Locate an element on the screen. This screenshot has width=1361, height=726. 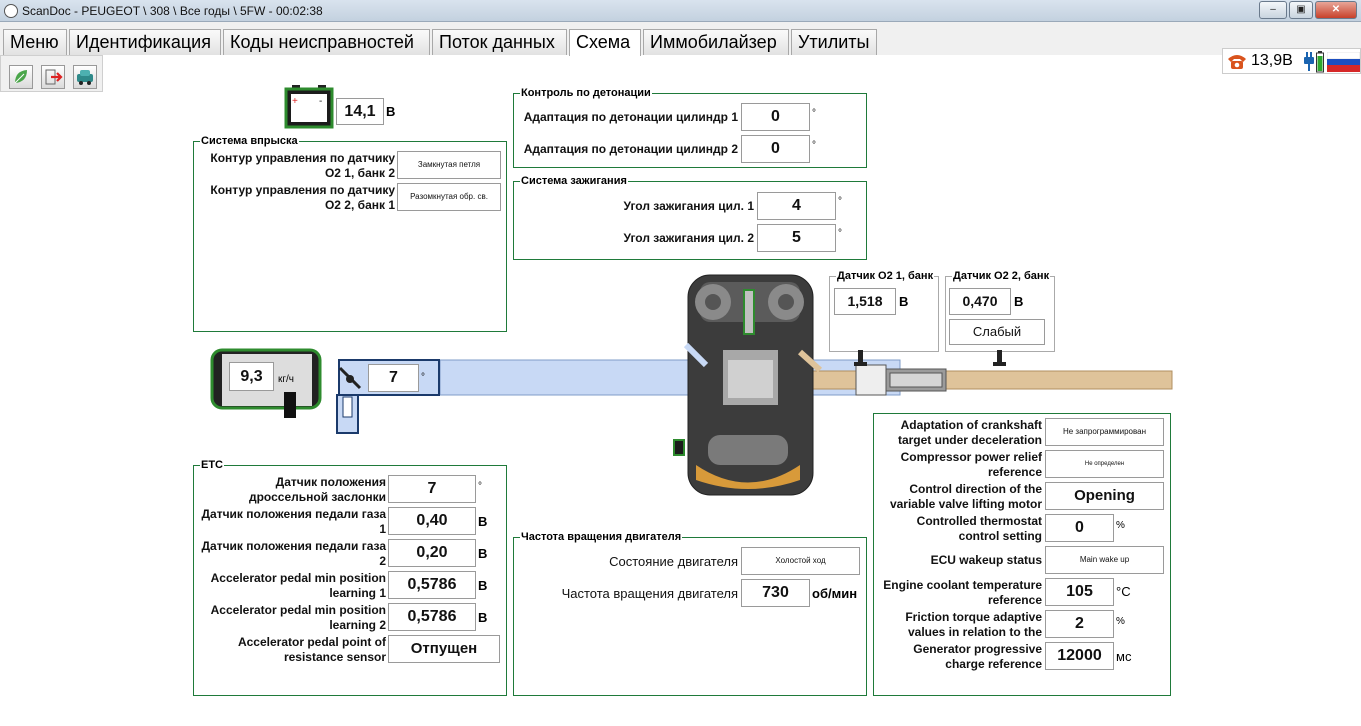
tab-fault-codes: Коды неисправностей is located at coordinates (326, 42).